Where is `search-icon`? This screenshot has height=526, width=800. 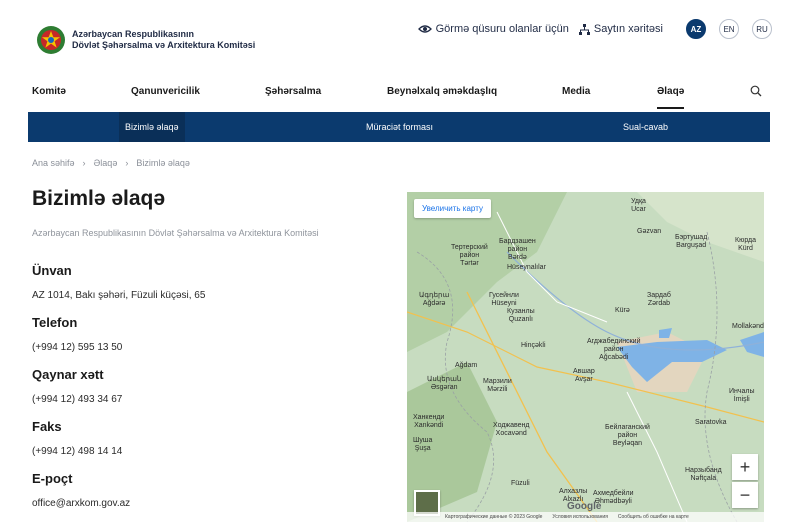 search-icon is located at coordinates (756, 92).